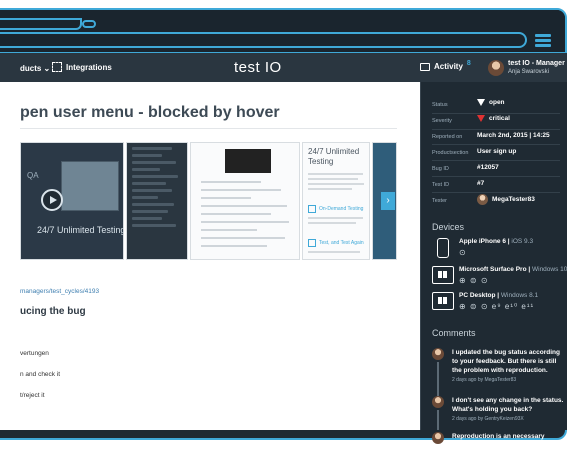 The height and width of the screenshot is (450, 579). What do you see at coordinates (40, 374) in the screenshot?
I see `step-item: n and check it` at bounding box center [40, 374].